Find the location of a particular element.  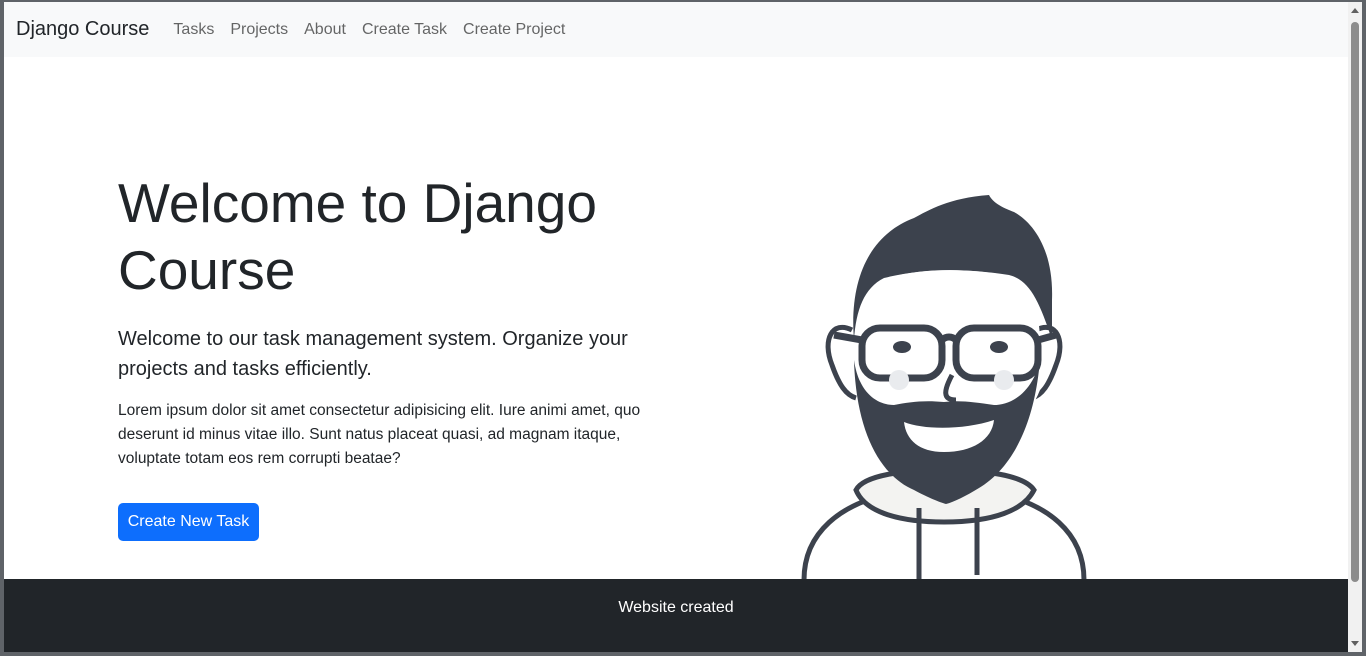

scrollbar-thumb is located at coordinates (1355, 302).